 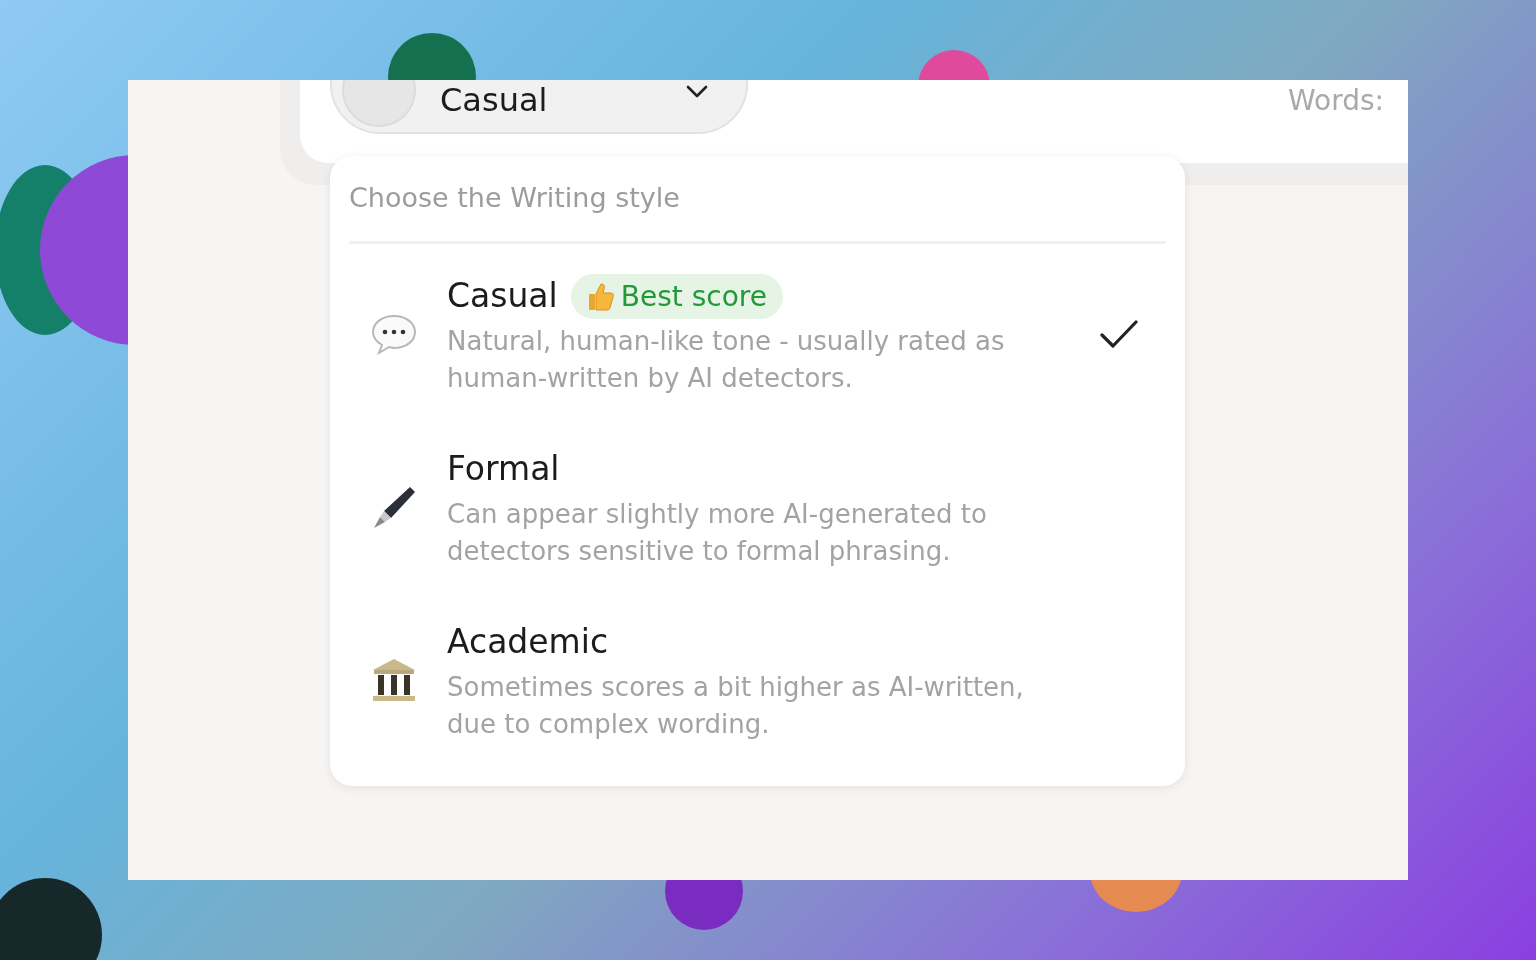 I want to click on style-dropdown: Casual, so click(x=539, y=107).